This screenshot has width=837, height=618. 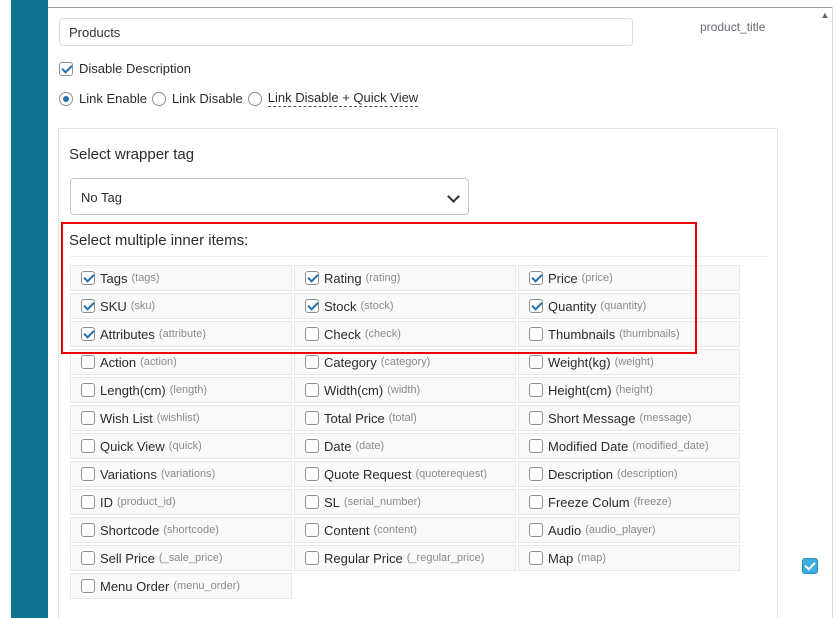 I want to click on link-disable-label: Link Disable, so click(x=207, y=98).